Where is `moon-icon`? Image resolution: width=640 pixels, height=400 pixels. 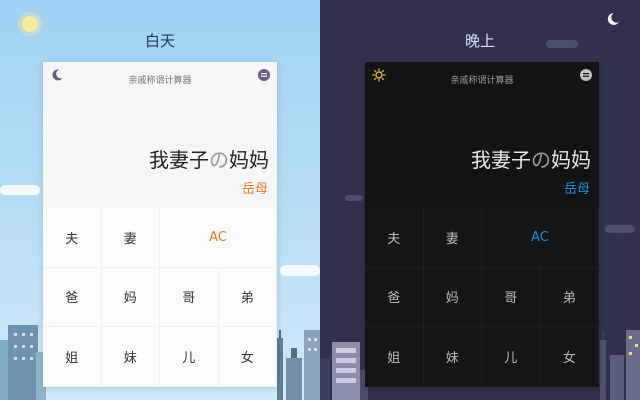
moon-icon is located at coordinates (613, 18).